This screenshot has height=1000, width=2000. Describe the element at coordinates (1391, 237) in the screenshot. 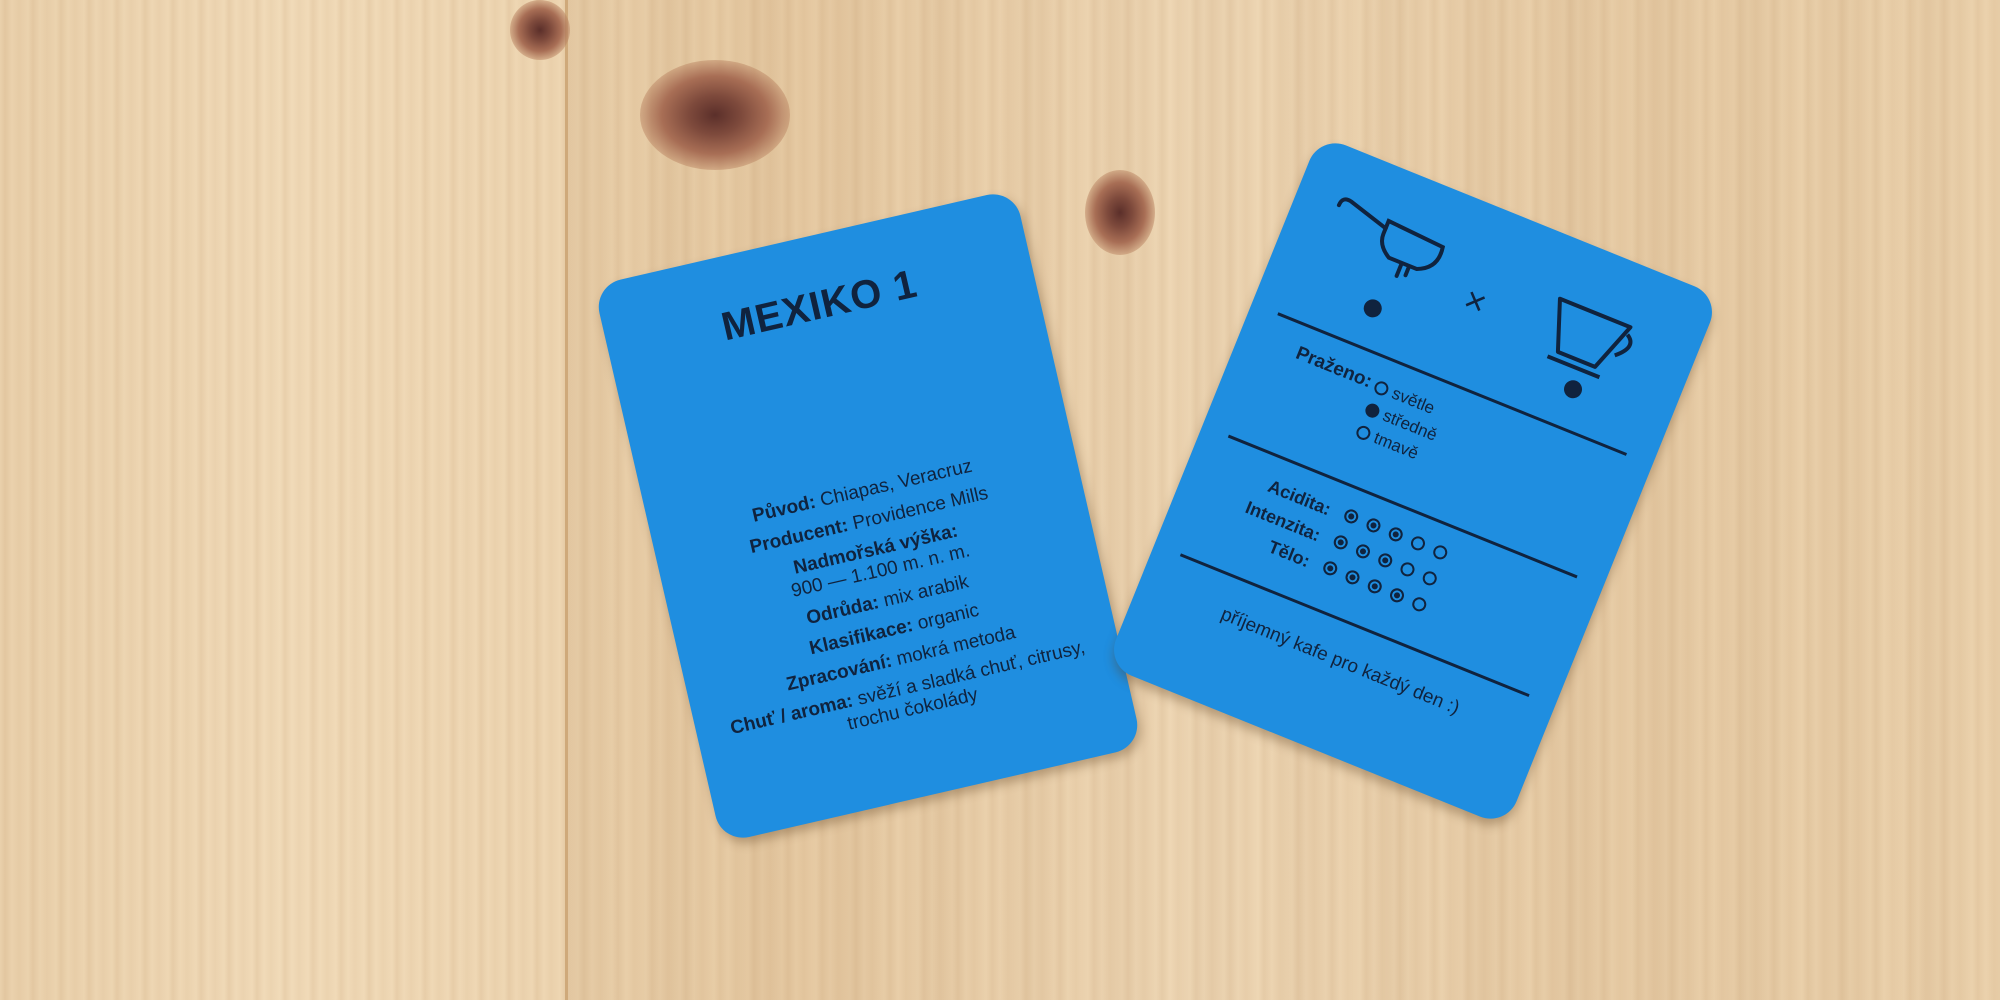

I see `espresso-portafilter-icon` at that location.